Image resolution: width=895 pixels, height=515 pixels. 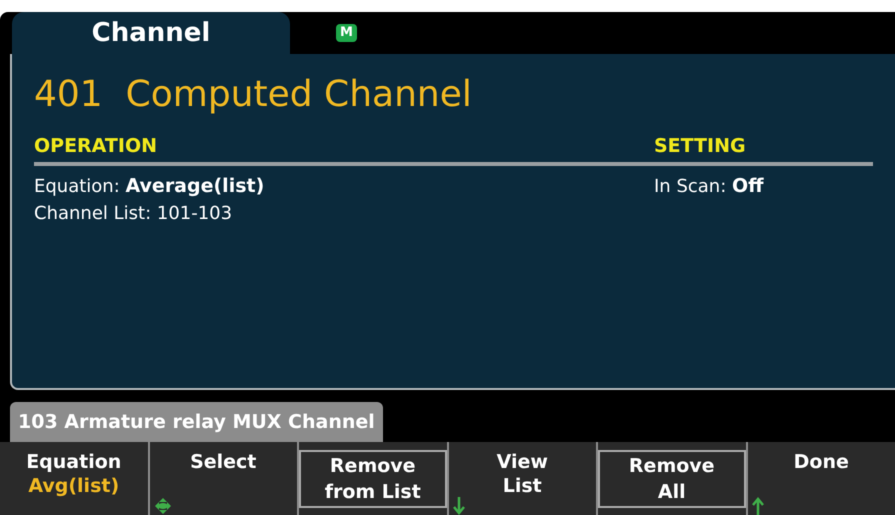 I want to click on softkey: Remove All, so click(x=672, y=478).